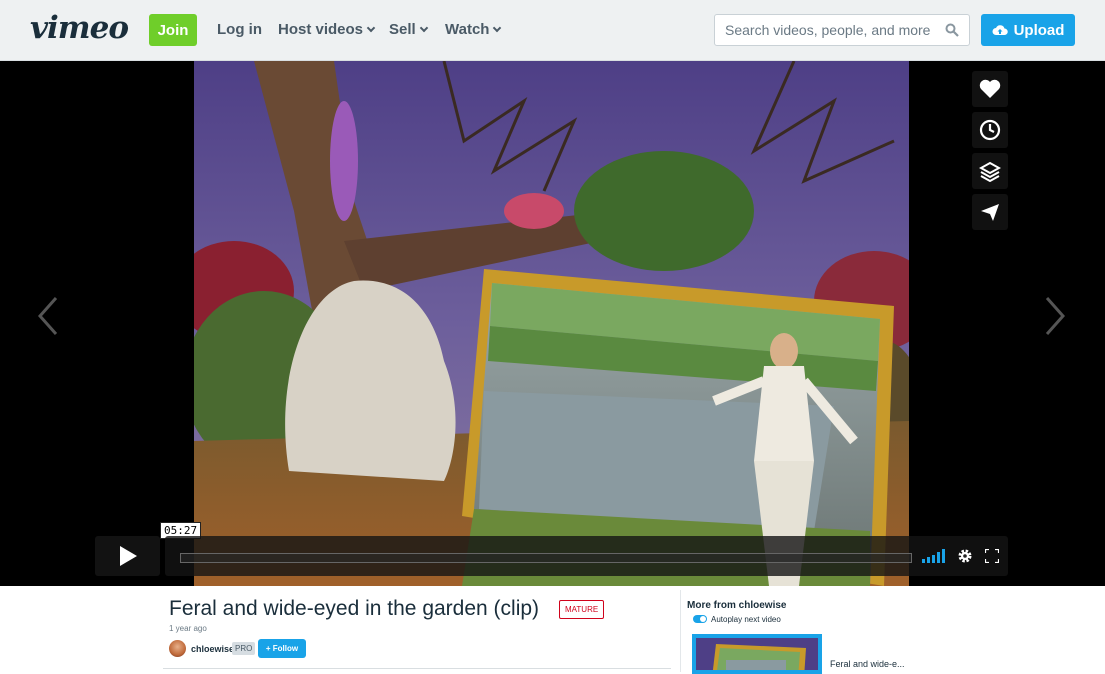  I want to click on autoplay-toggle, so click(700, 619).